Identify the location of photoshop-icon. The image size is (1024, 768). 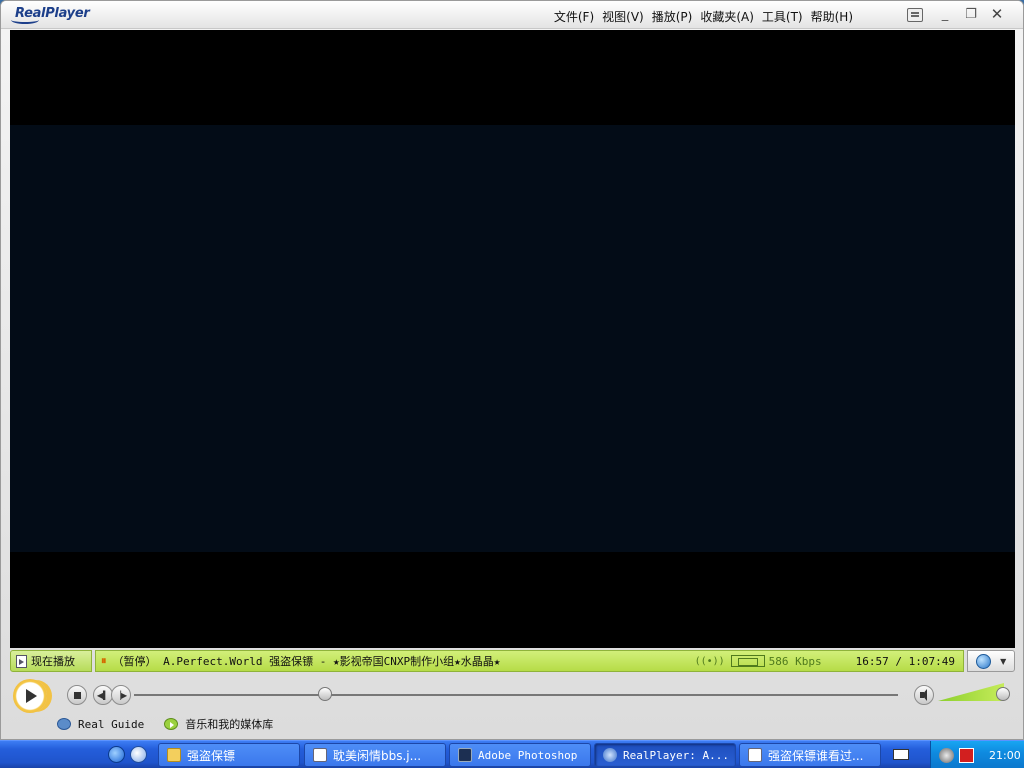
(465, 755).